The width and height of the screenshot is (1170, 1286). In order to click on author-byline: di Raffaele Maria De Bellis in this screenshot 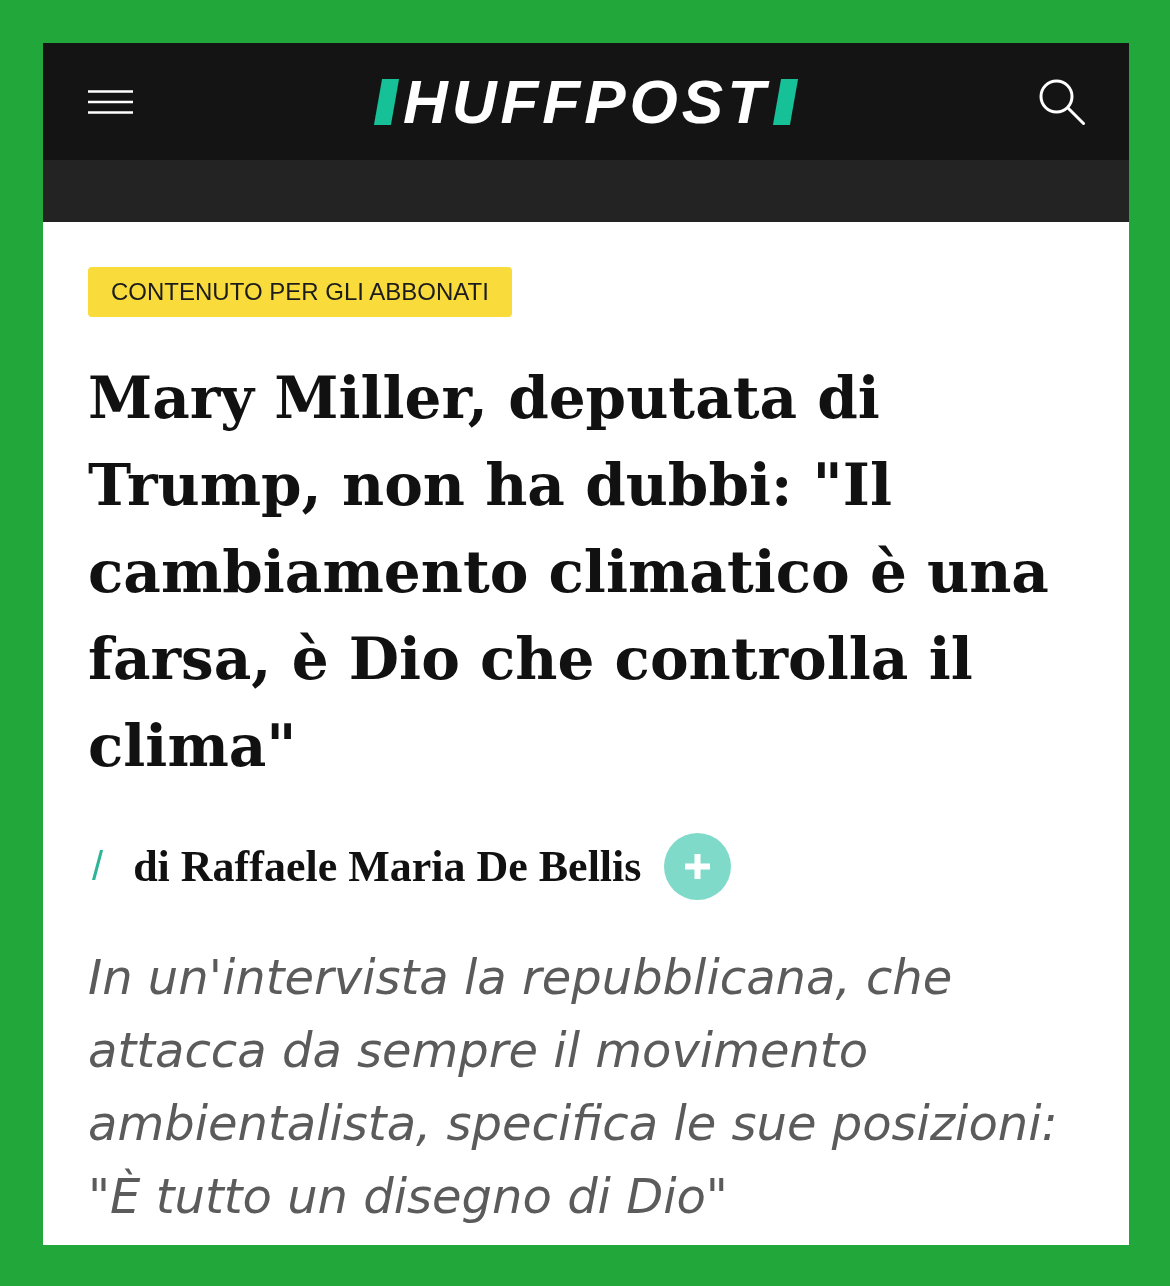, I will do `click(387, 866)`.